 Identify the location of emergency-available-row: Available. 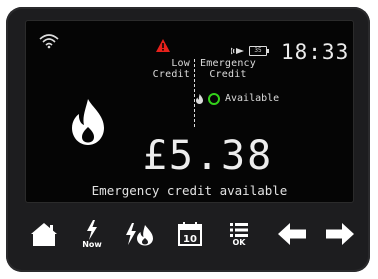
(237, 99).